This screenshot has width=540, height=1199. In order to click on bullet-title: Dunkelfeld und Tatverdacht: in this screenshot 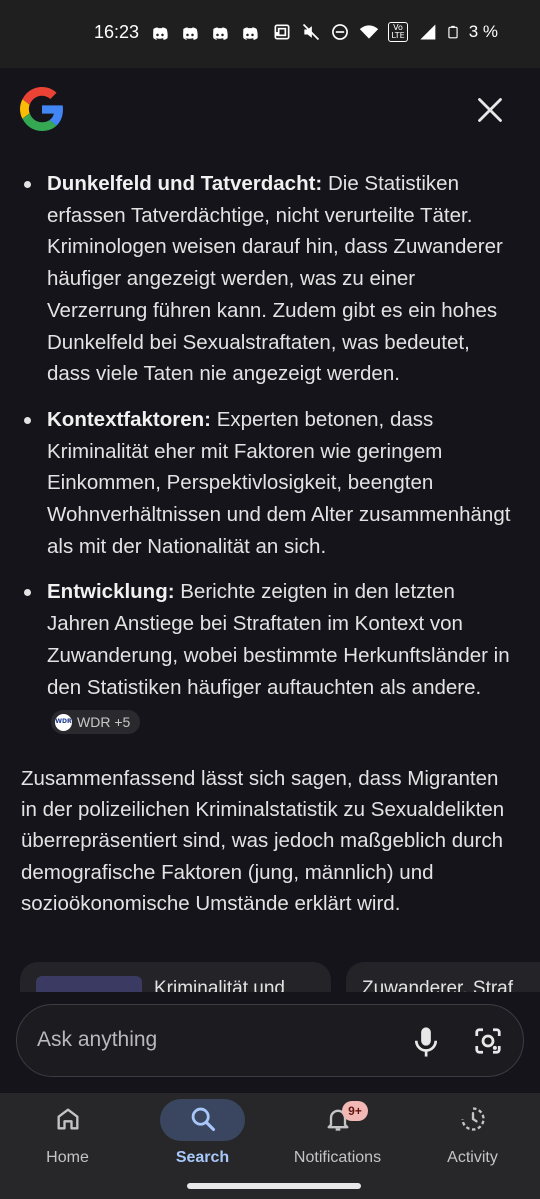, I will do `click(185, 183)`.